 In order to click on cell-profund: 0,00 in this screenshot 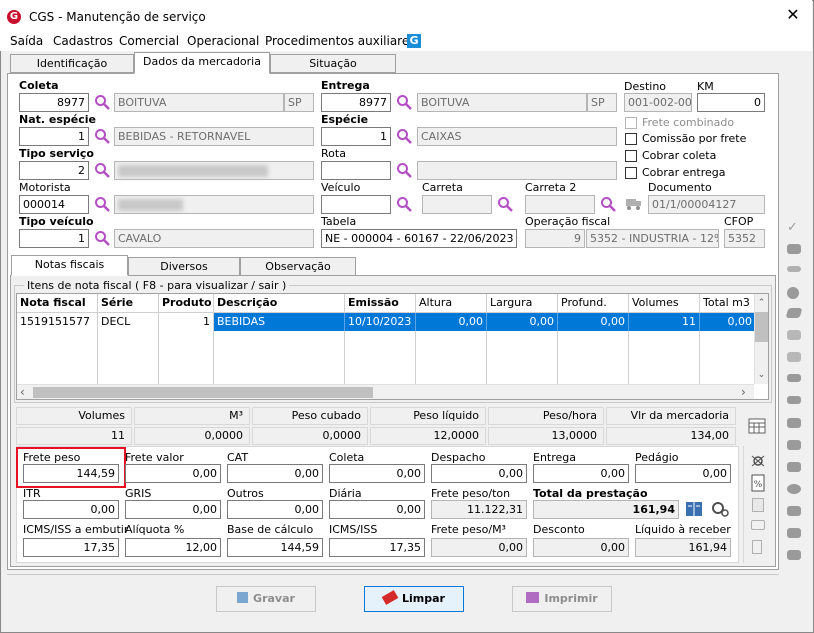, I will do `click(593, 322)`.